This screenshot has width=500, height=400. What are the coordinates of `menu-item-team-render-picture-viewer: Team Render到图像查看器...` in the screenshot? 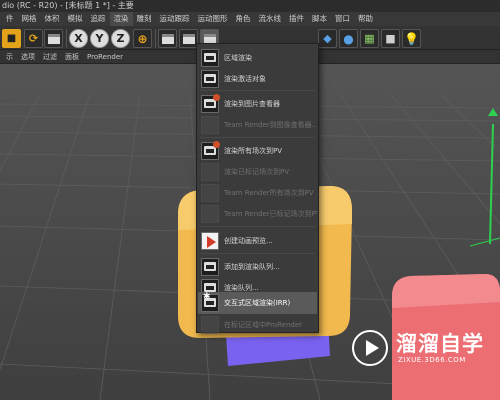 It's located at (257, 124).